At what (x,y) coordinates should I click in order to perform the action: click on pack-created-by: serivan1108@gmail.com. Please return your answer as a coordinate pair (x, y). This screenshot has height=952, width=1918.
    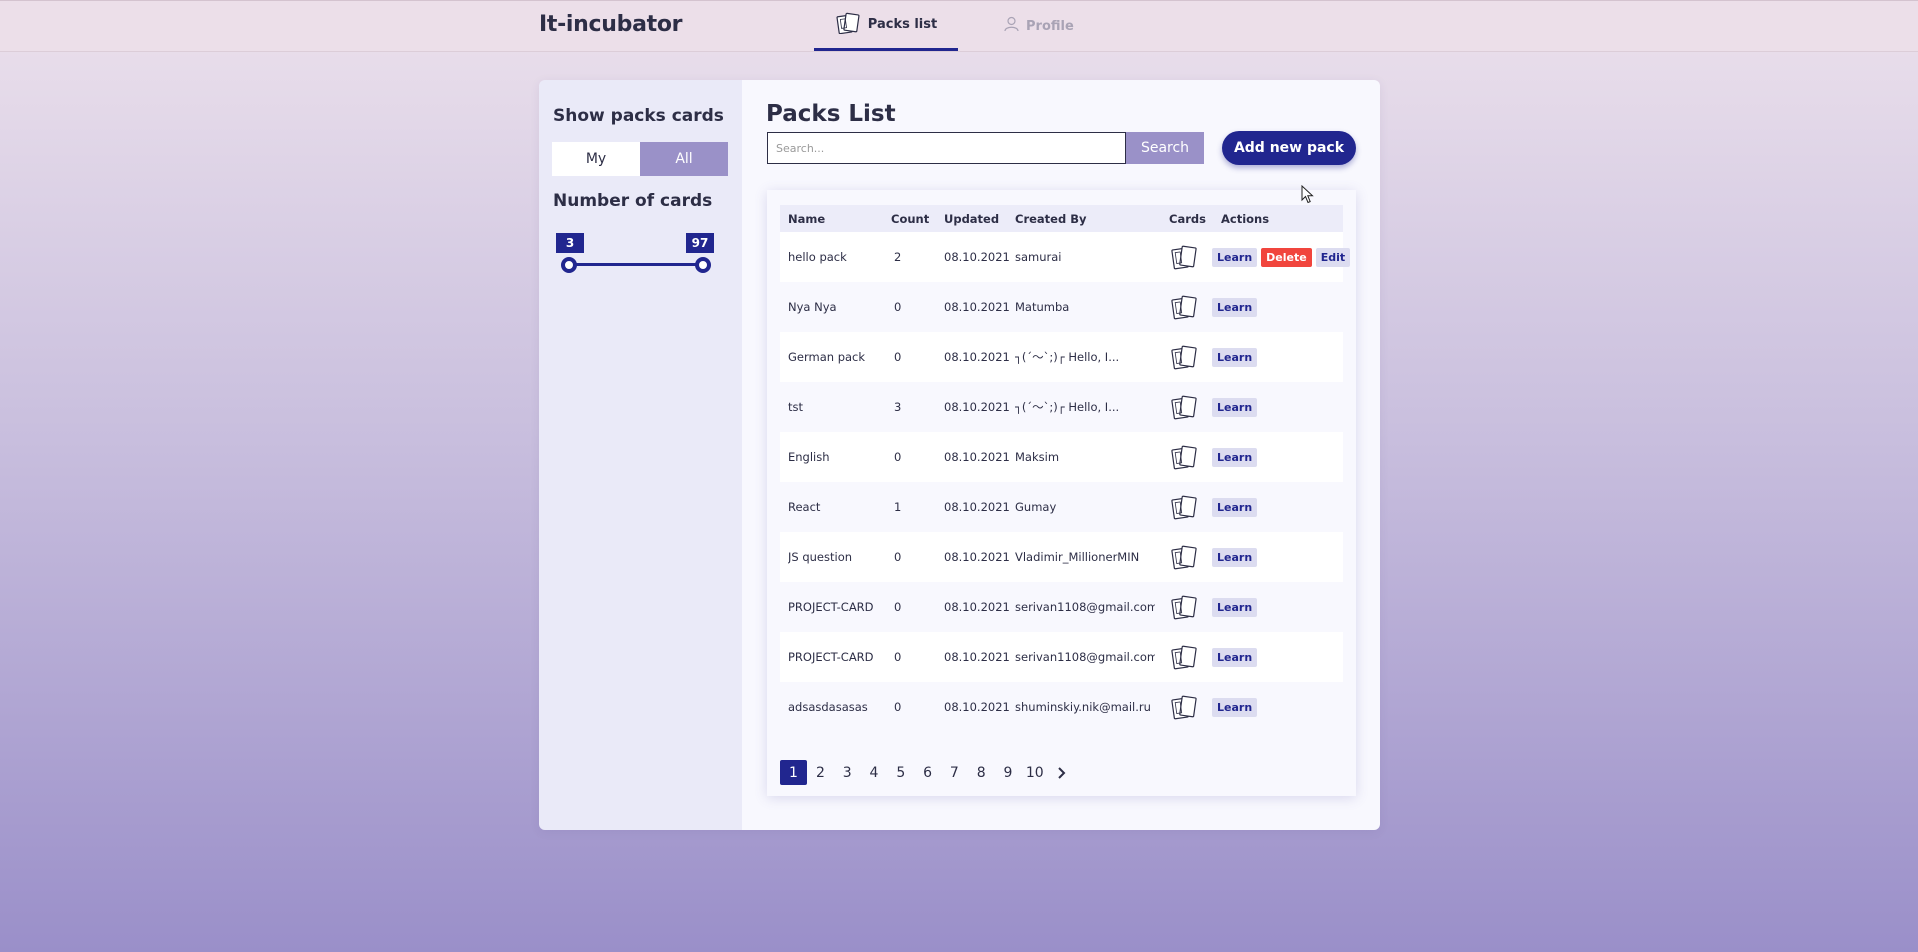
    Looking at the image, I should click on (1085, 657).